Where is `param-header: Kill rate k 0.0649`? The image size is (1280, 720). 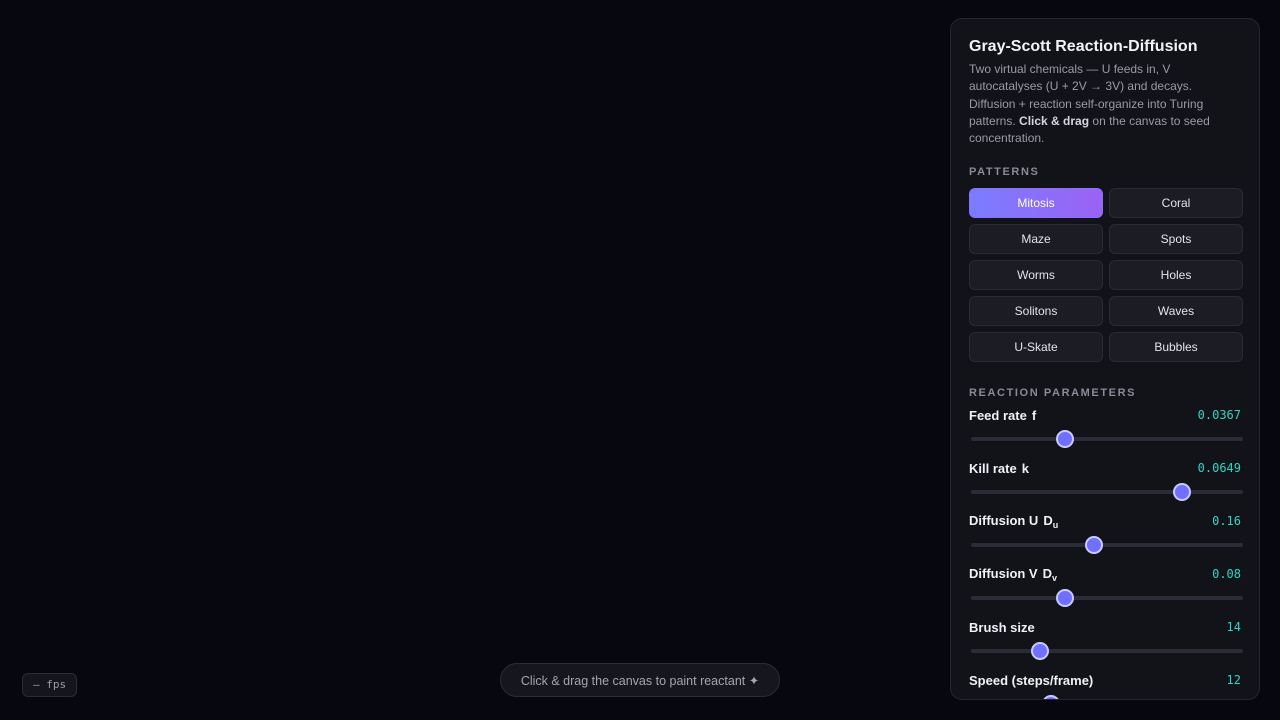 param-header: Kill rate k 0.0649 is located at coordinates (1105, 465).